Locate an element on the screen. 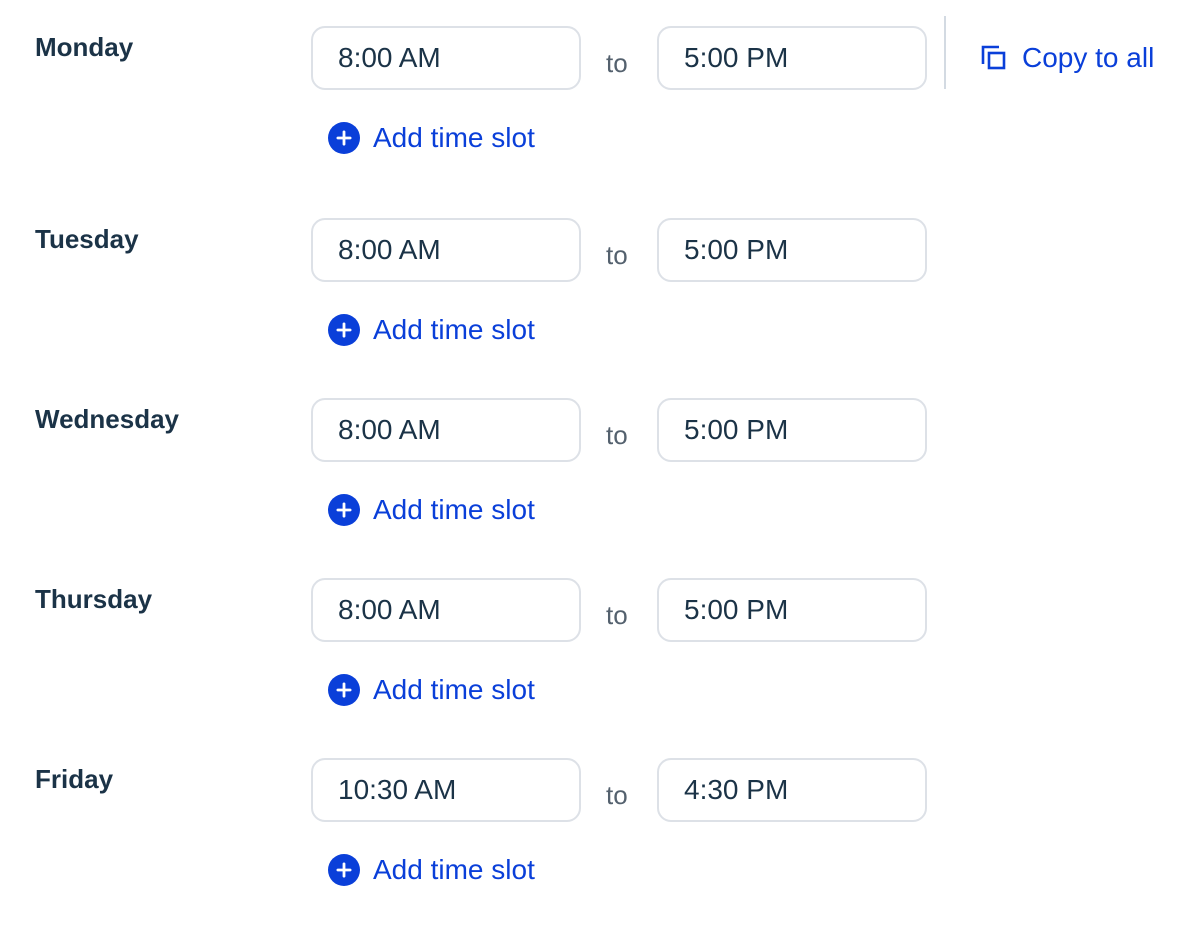 This screenshot has height=928, width=1180. start-time-input-wednesday is located at coordinates (446, 430).